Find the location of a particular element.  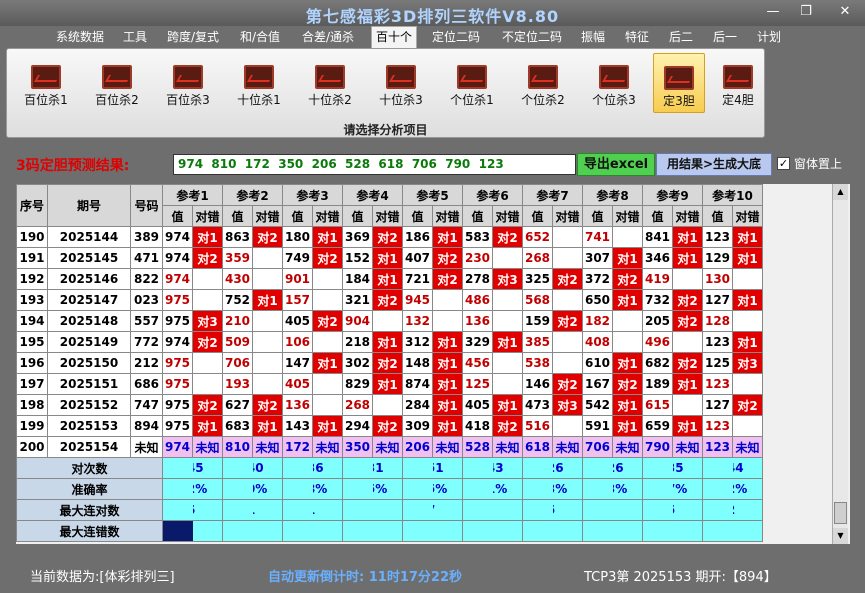

stats-label: 准确率 is located at coordinates (89, 489).